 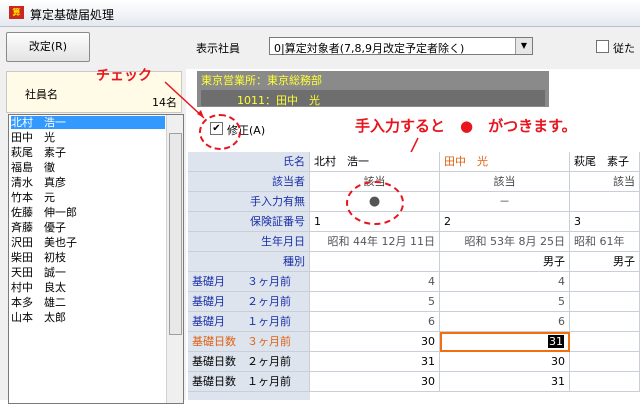 What do you see at coordinates (249, 162) in the screenshot?
I see `name-header: 氏名` at bounding box center [249, 162].